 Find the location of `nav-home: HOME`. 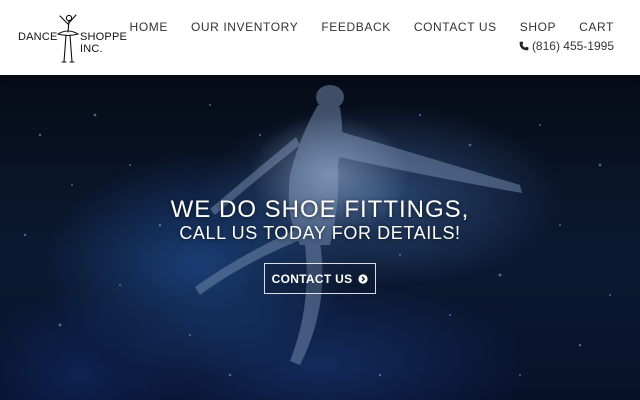

nav-home: HOME is located at coordinates (149, 27).